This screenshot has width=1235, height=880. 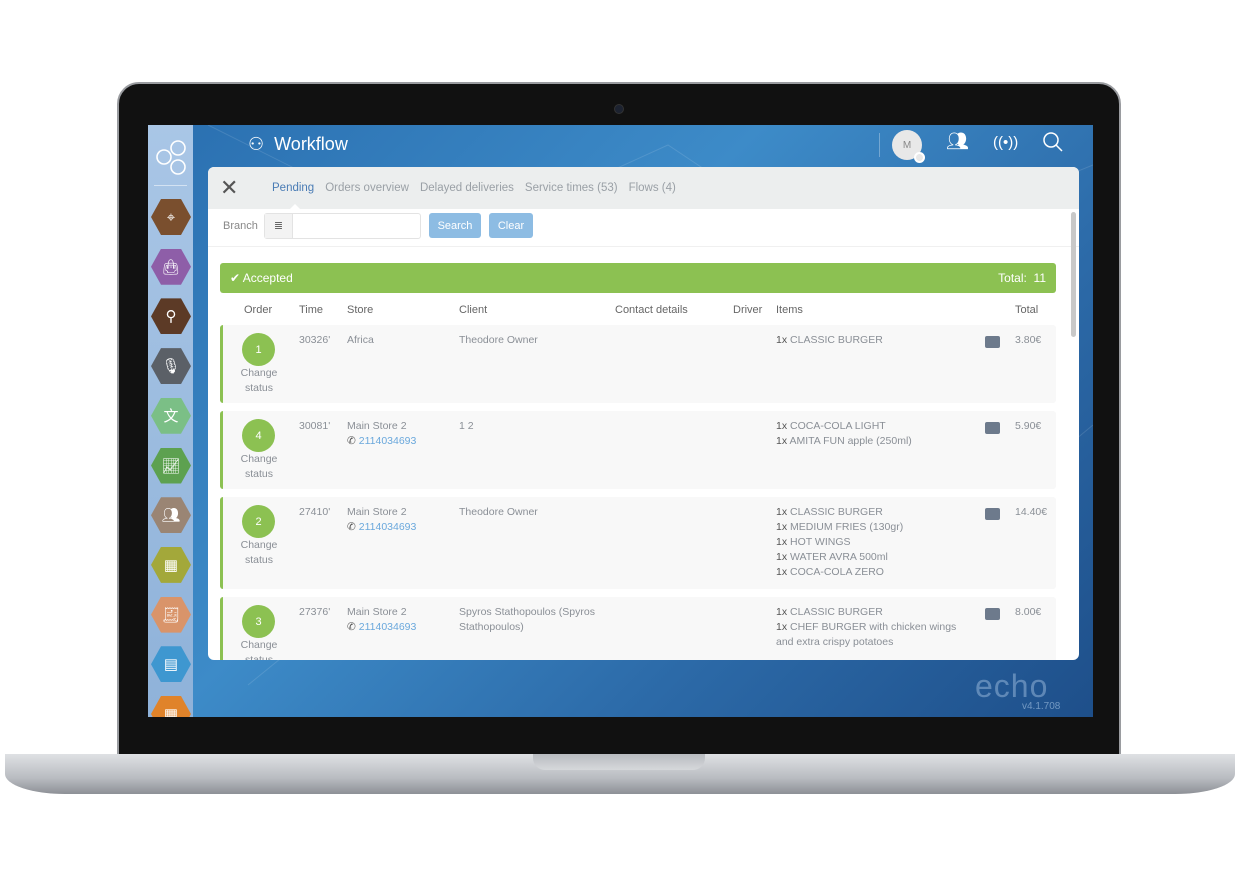 I want to click on workflow-icon: ⚇, so click(x=256, y=144).